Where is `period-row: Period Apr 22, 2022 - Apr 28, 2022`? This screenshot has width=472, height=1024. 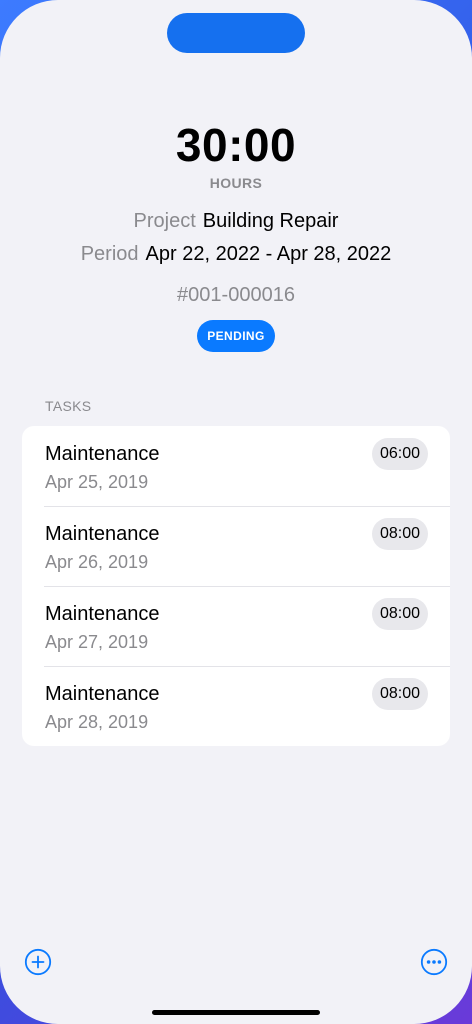
period-row: Period Apr 22, 2022 - Apr 28, 2022 is located at coordinates (236, 254).